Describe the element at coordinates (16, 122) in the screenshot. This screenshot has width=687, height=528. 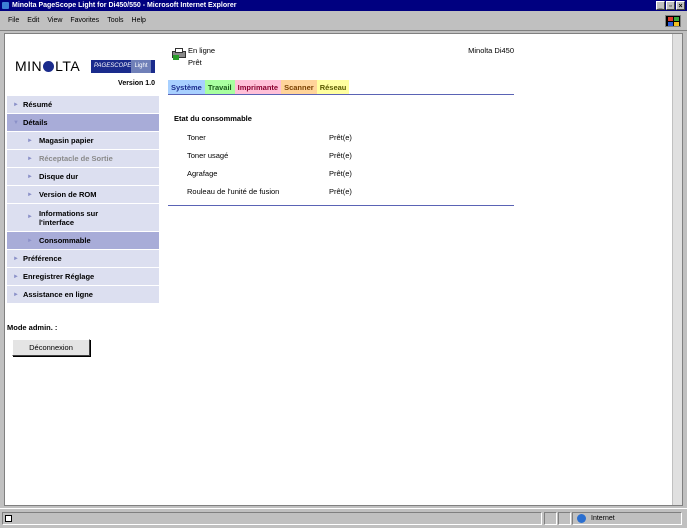
I see `arrow-down-icon: ▼` at that location.